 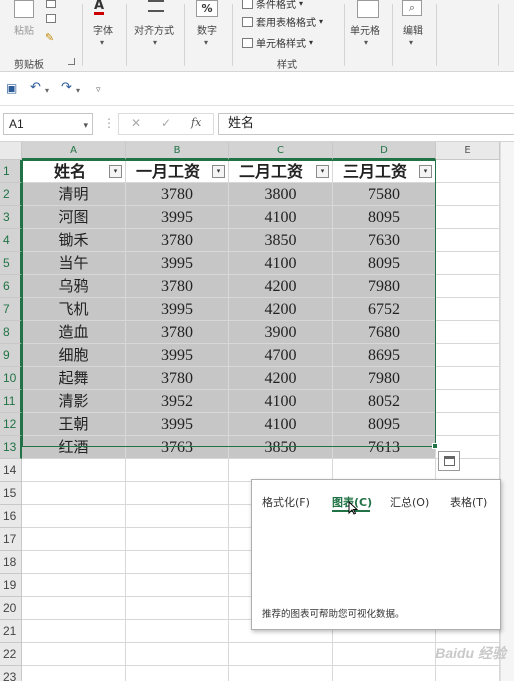 What do you see at coordinates (74, 240) in the screenshot?
I see `table-cell: 锄禾` at bounding box center [74, 240].